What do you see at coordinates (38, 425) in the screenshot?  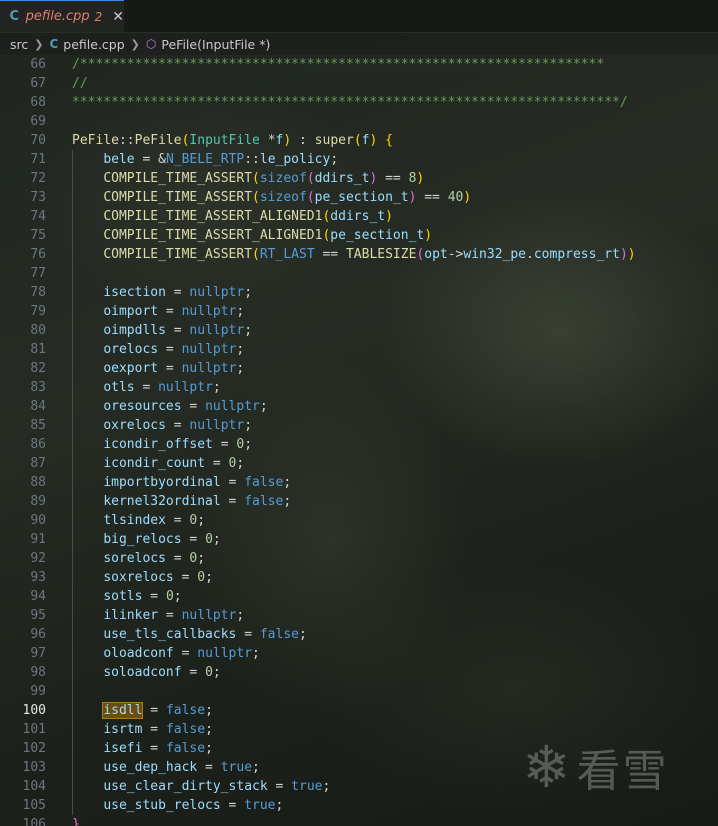 I see `line-number: 85` at bounding box center [38, 425].